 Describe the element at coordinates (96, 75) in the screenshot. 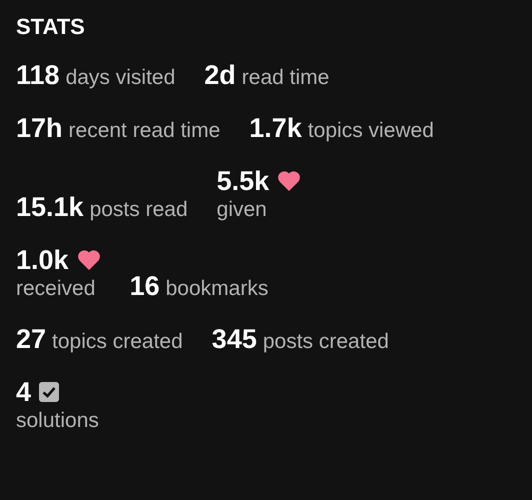

I see `stat: 118 days visited` at that location.